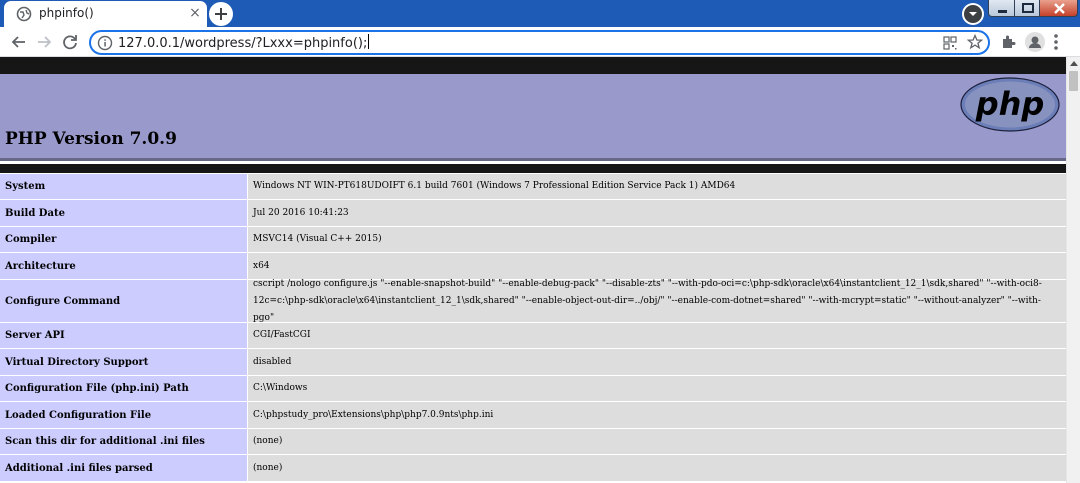  Describe the element at coordinates (1073, 81) in the screenshot. I see `scrollbar-thumb` at that location.